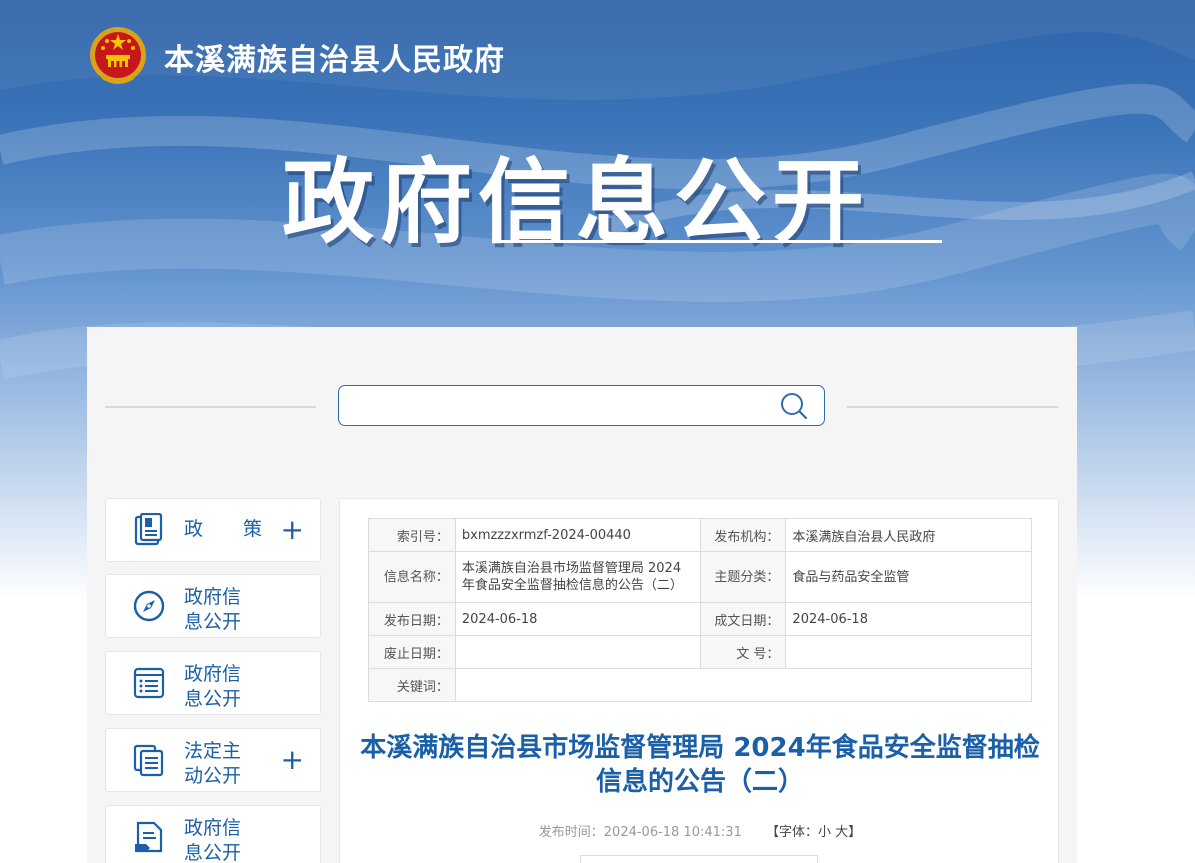  I want to click on list-document-icon, so click(149, 683).